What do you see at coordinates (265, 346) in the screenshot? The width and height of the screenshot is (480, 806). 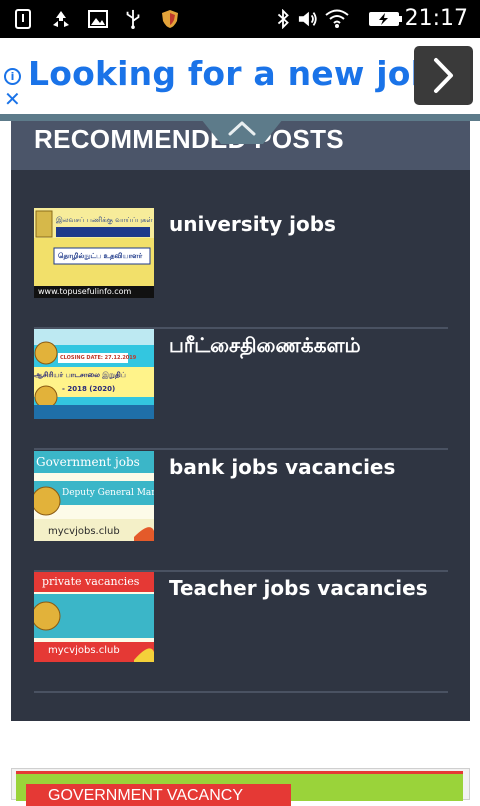 I see `post-title: பரீட்சைதிணைக்களம்` at bounding box center [265, 346].